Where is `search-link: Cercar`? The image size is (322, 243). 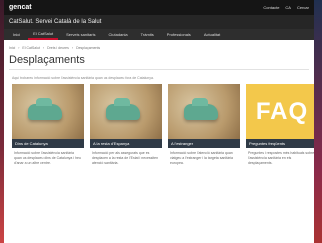
search-link: Cercar is located at coordinates (303, 7).